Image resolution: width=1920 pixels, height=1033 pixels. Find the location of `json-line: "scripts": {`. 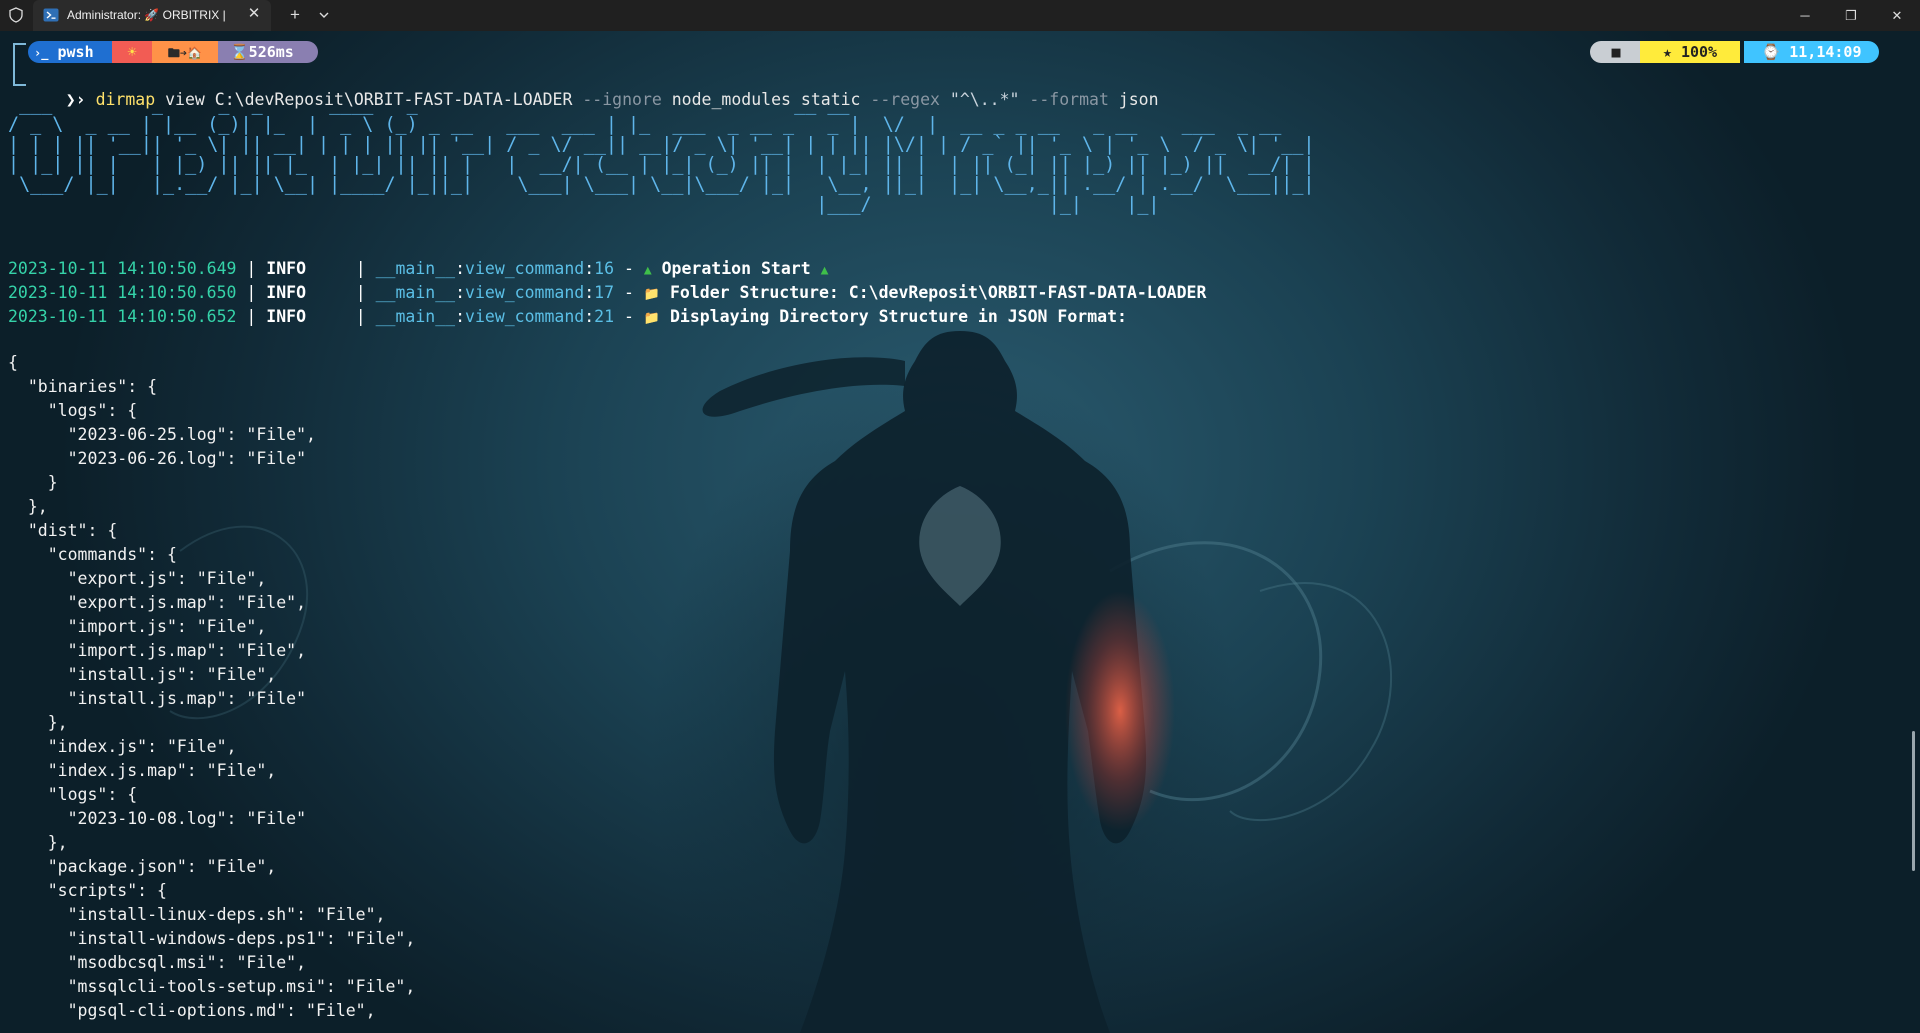

json-line: "scripts": { is located at coordinates (87, 890).